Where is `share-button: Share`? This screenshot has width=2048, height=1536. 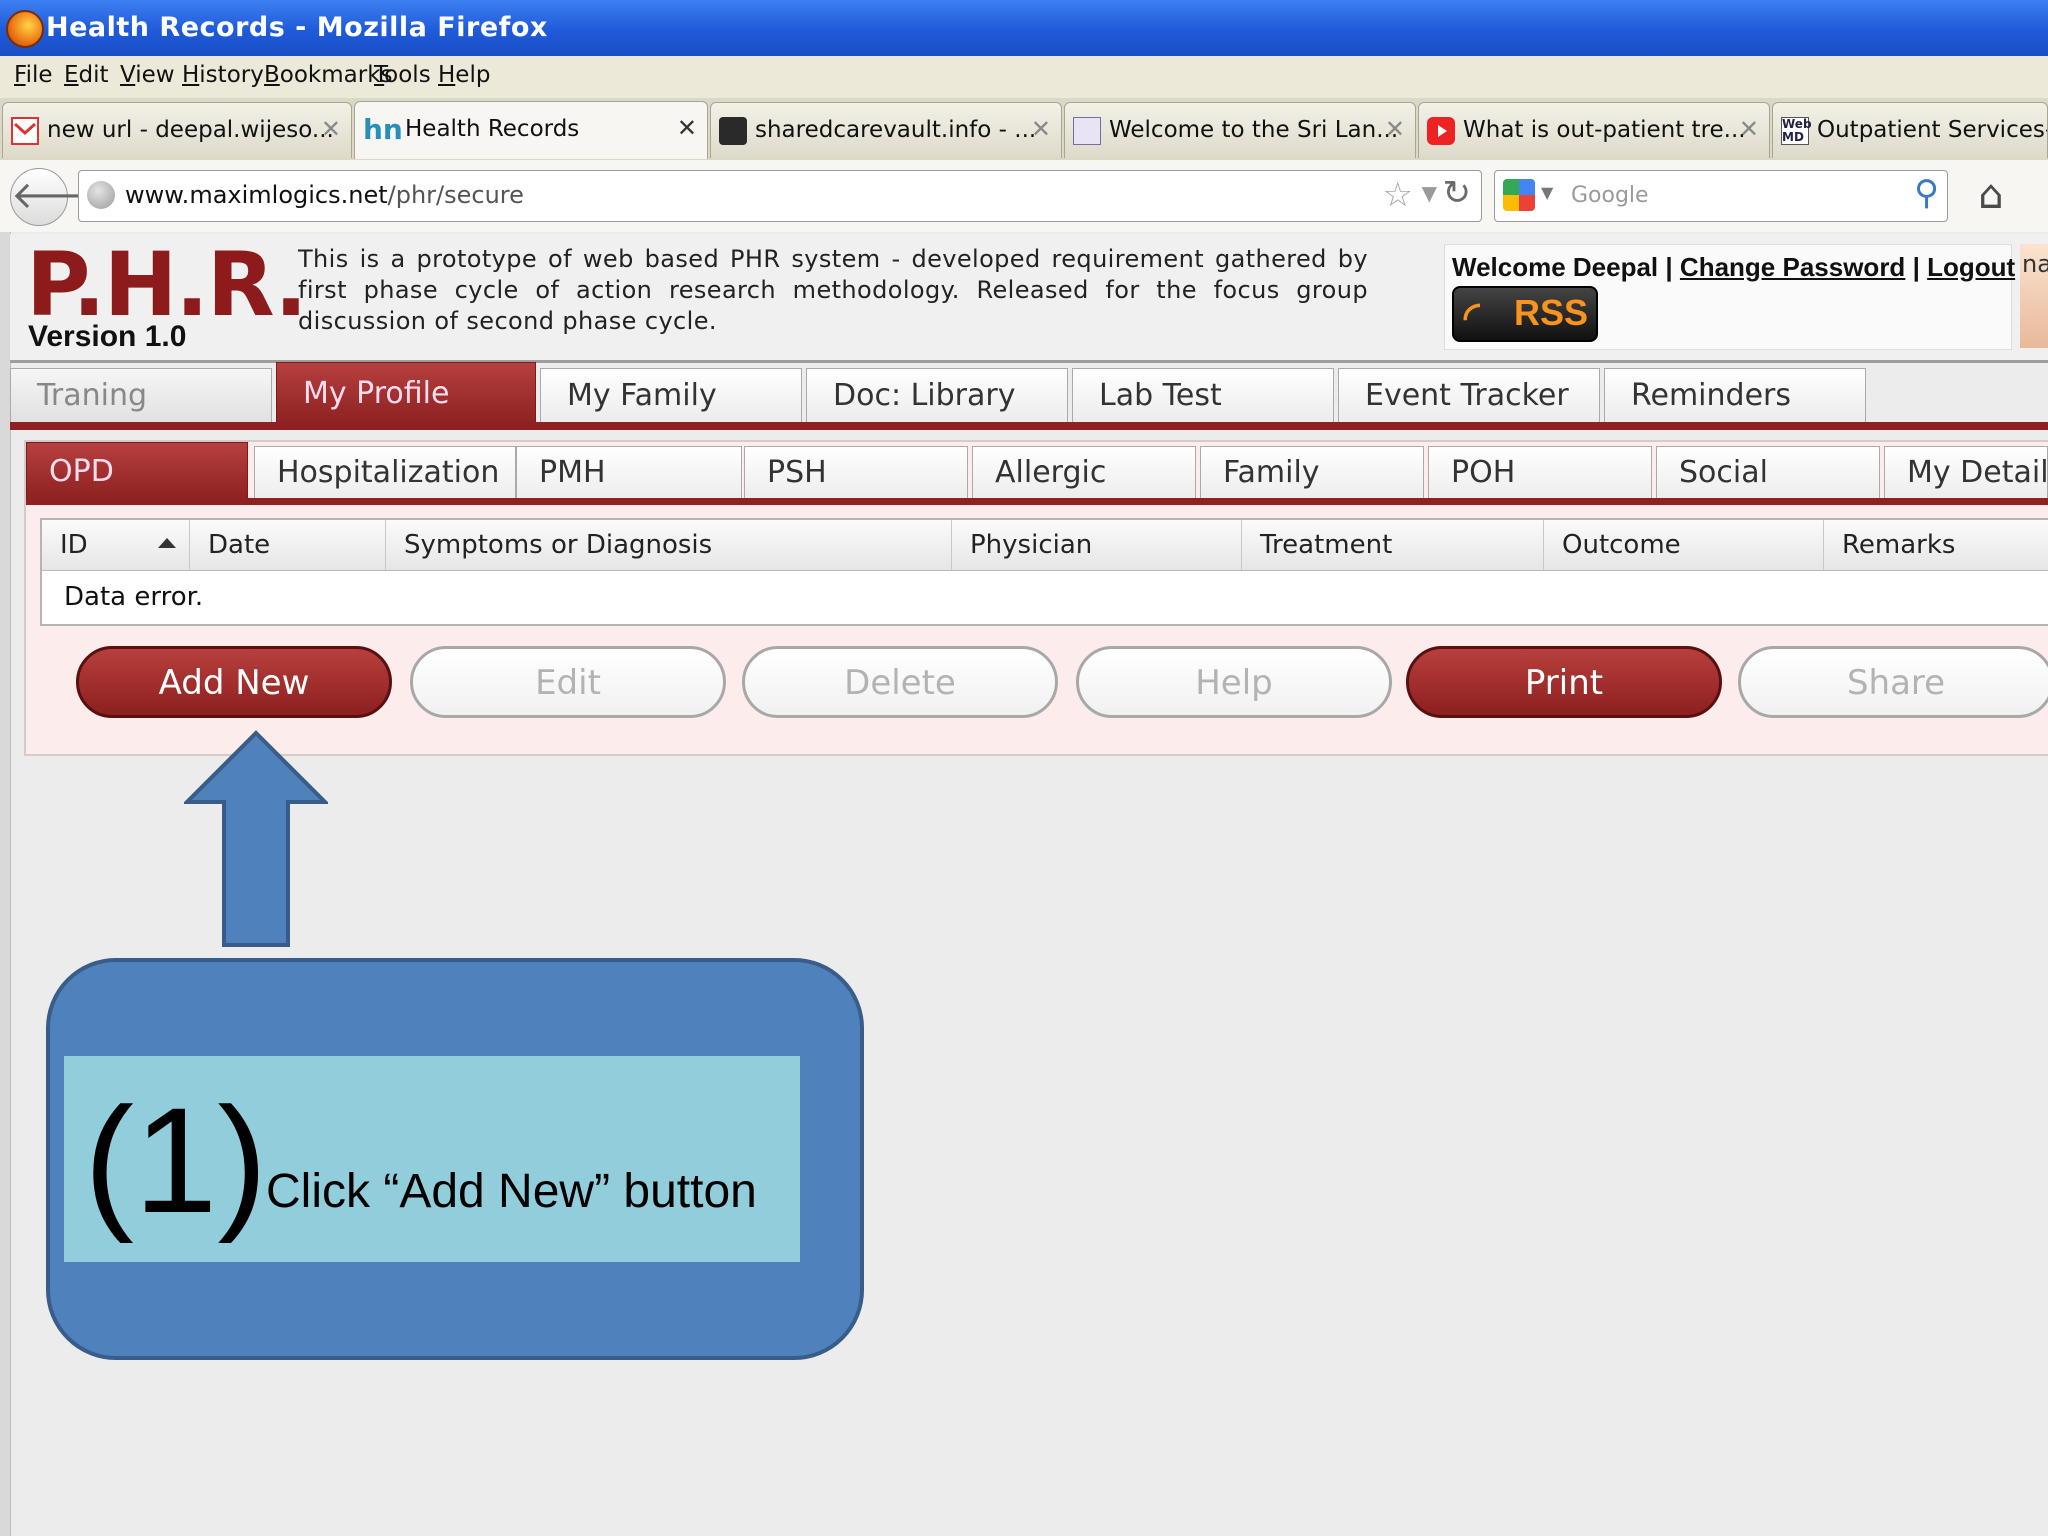 share-button: Share is located at coordinates (1893, 682).